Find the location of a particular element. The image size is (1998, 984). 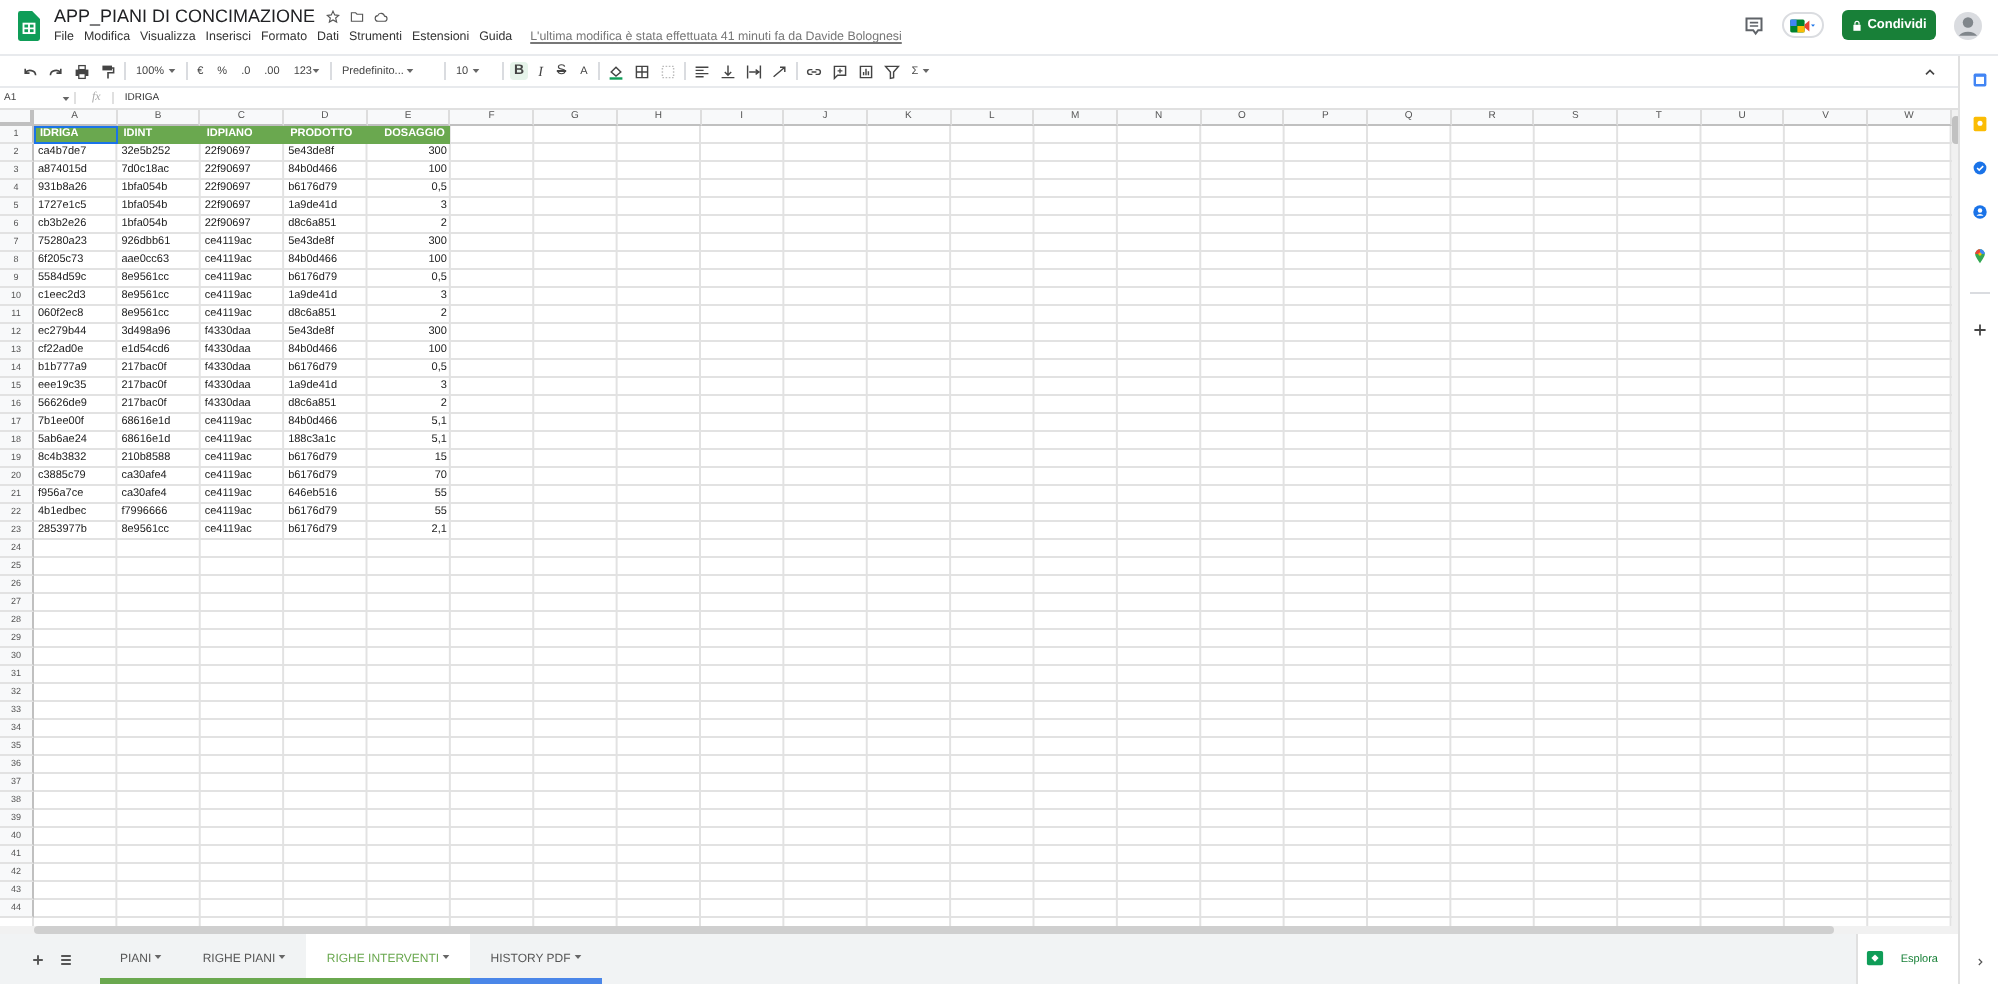

avatar-icon is located at coordinates (1968, 25).